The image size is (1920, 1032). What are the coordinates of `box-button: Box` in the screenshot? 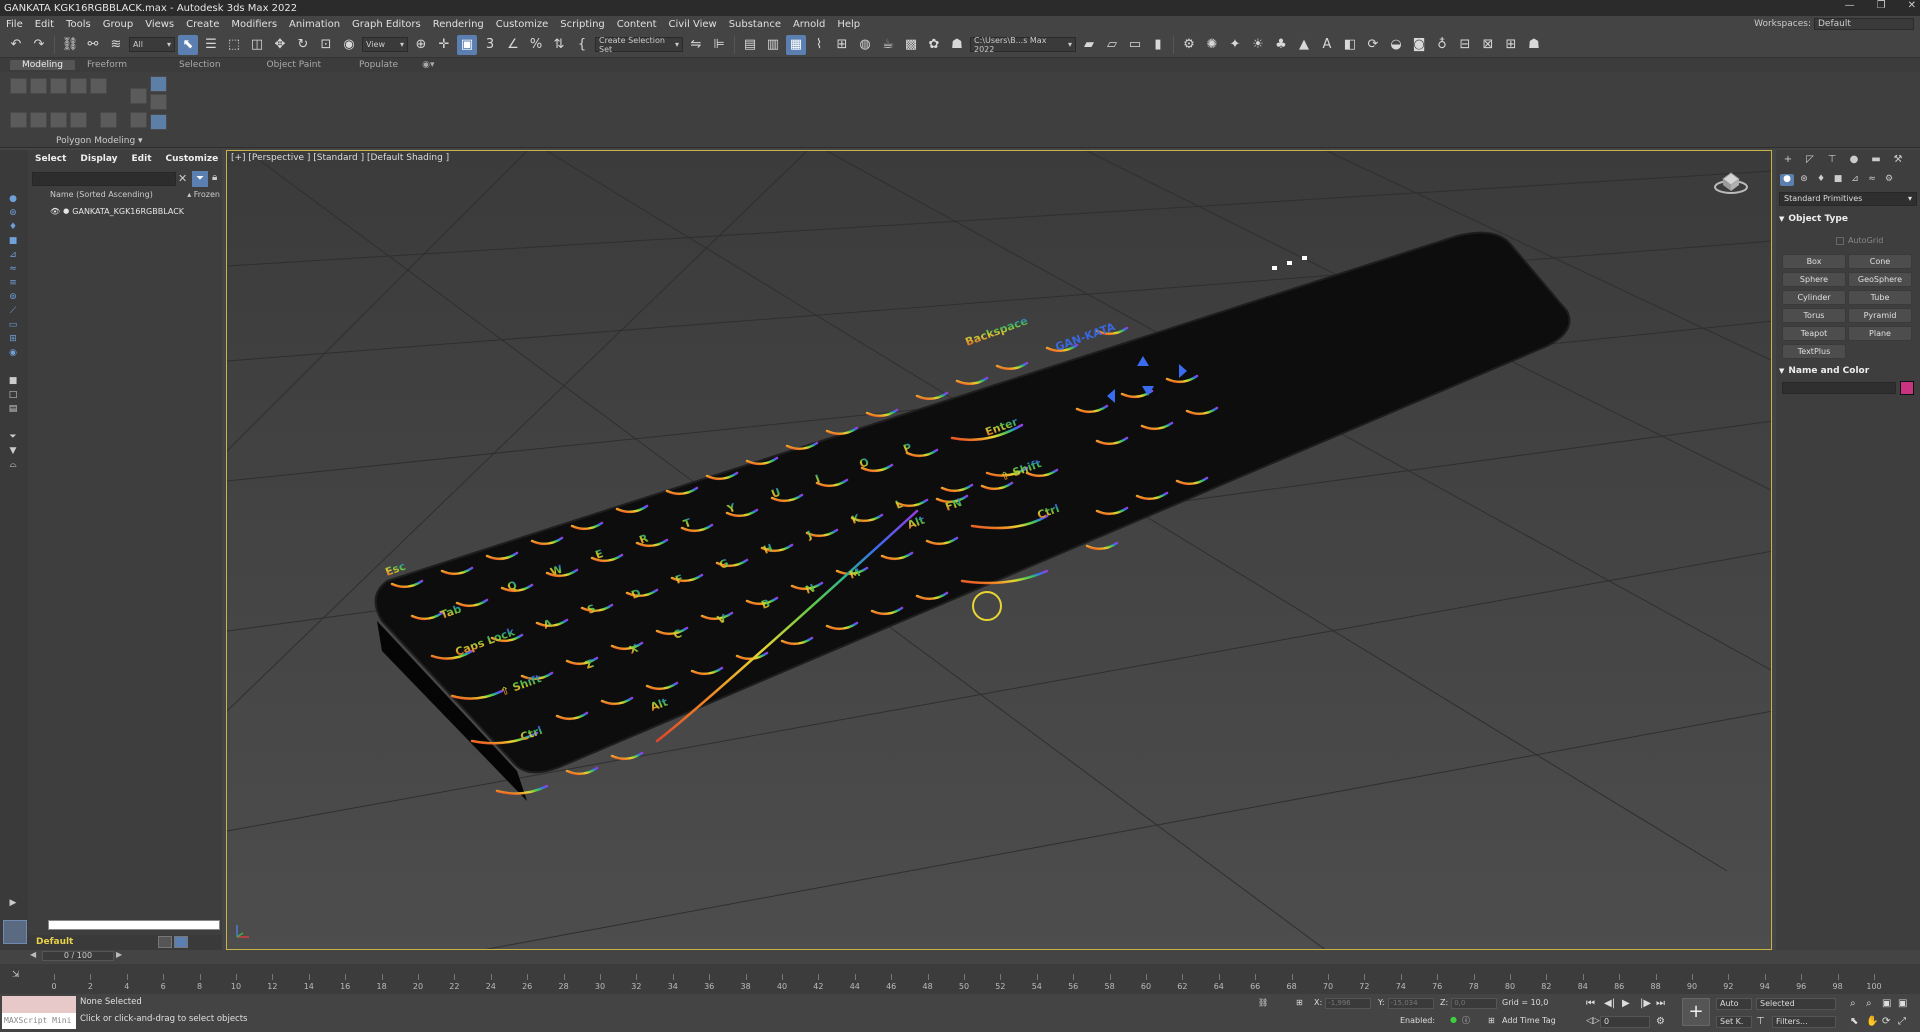 It's located at (1814, 261).